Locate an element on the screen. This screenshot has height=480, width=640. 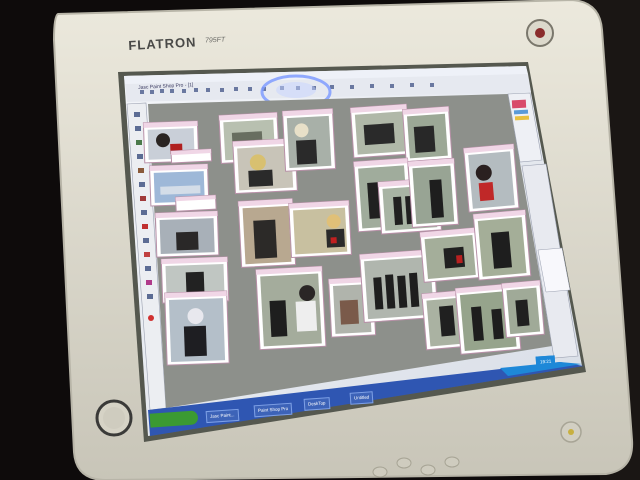
taskbar-clock: 19:21 is located at coordinates (545, 362).